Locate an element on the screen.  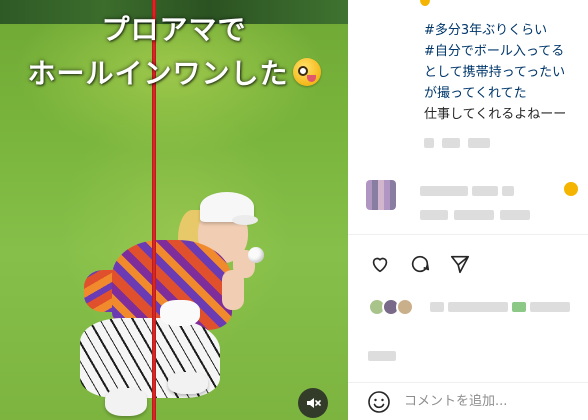
like-button is located at coordinates (380, 264).